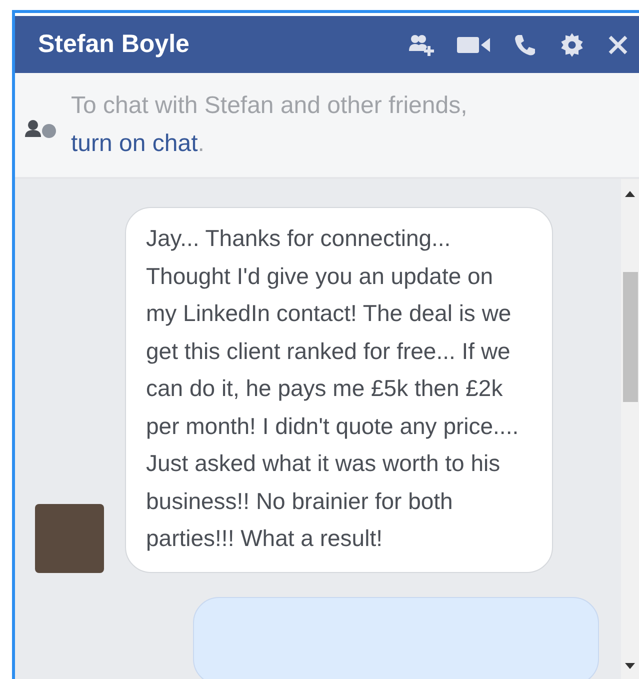 The width and height of the screenshot is (639, 679). What do you see at coordinates (269, 125) in the screenshot?
I see `chat-off-notice: To chat with Stefan and other friends, turn on chat.` at bounding box center [269, 125].